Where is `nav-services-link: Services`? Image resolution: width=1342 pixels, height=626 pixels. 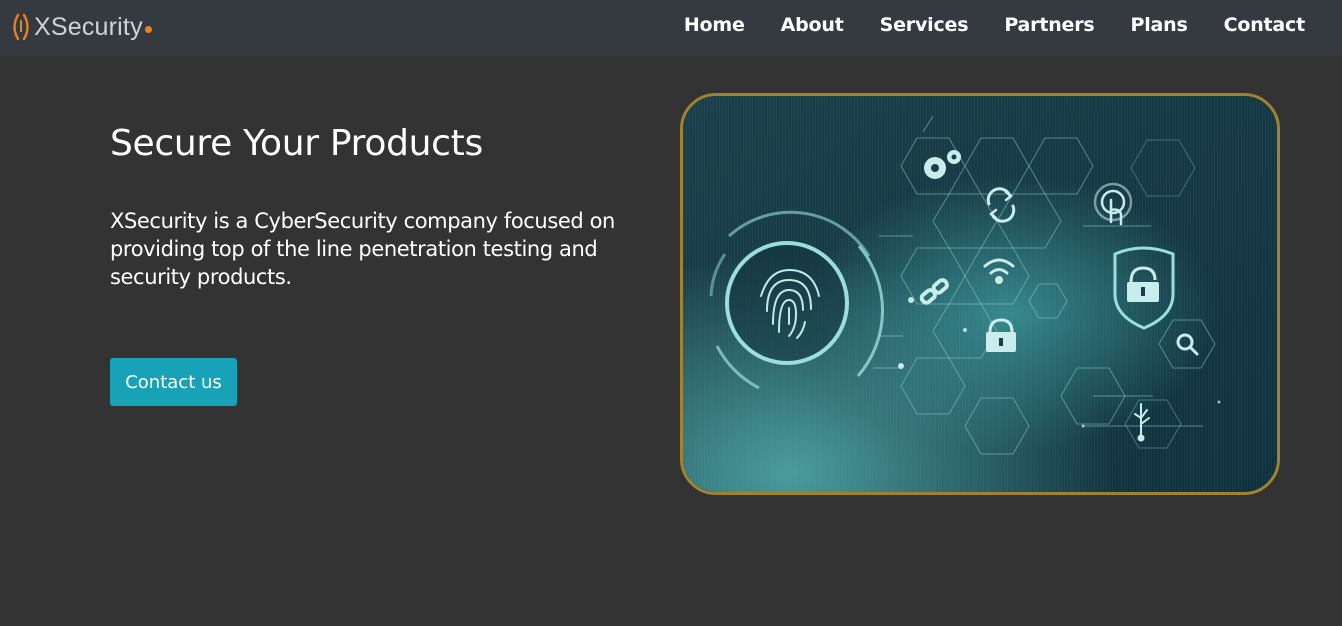 nav-services-link: Services is located at coordinates (924, 25).